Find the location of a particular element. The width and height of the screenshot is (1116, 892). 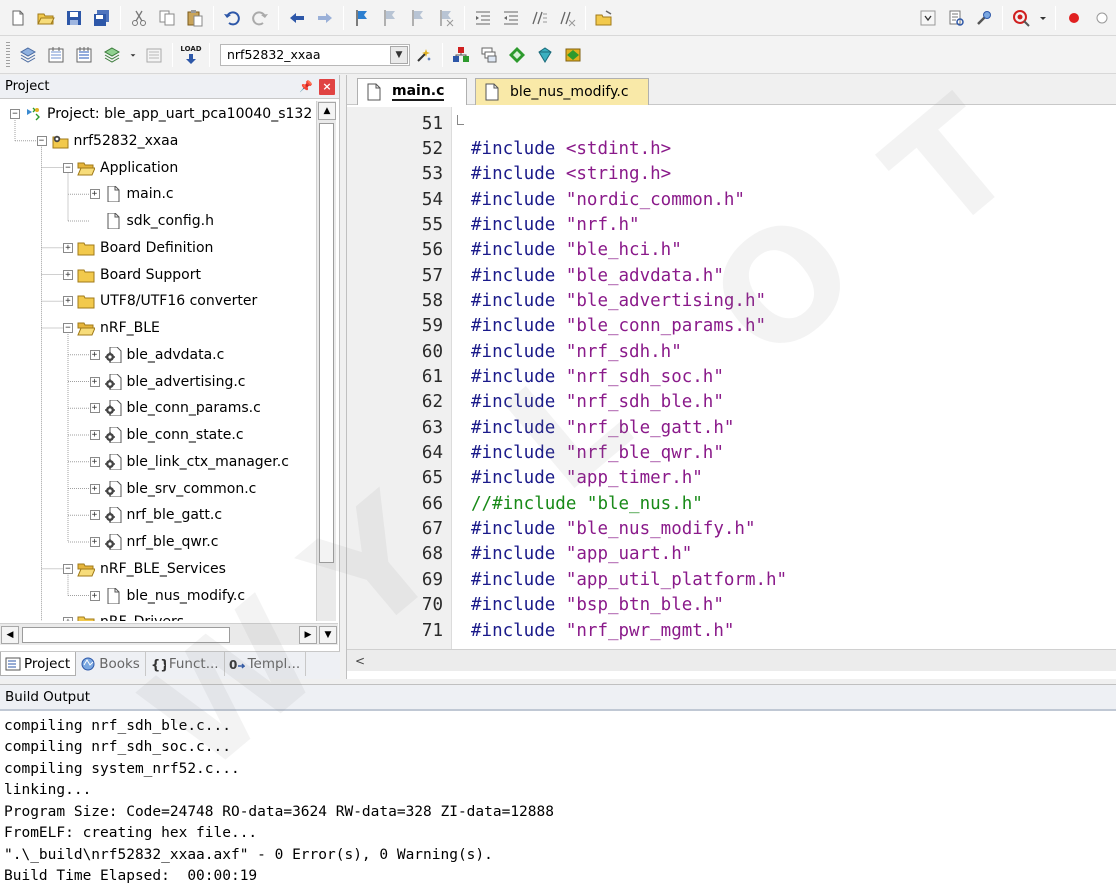

code-line: 63 #include "nrf_ble_gatt.h" is located at coordinates (731, 427).